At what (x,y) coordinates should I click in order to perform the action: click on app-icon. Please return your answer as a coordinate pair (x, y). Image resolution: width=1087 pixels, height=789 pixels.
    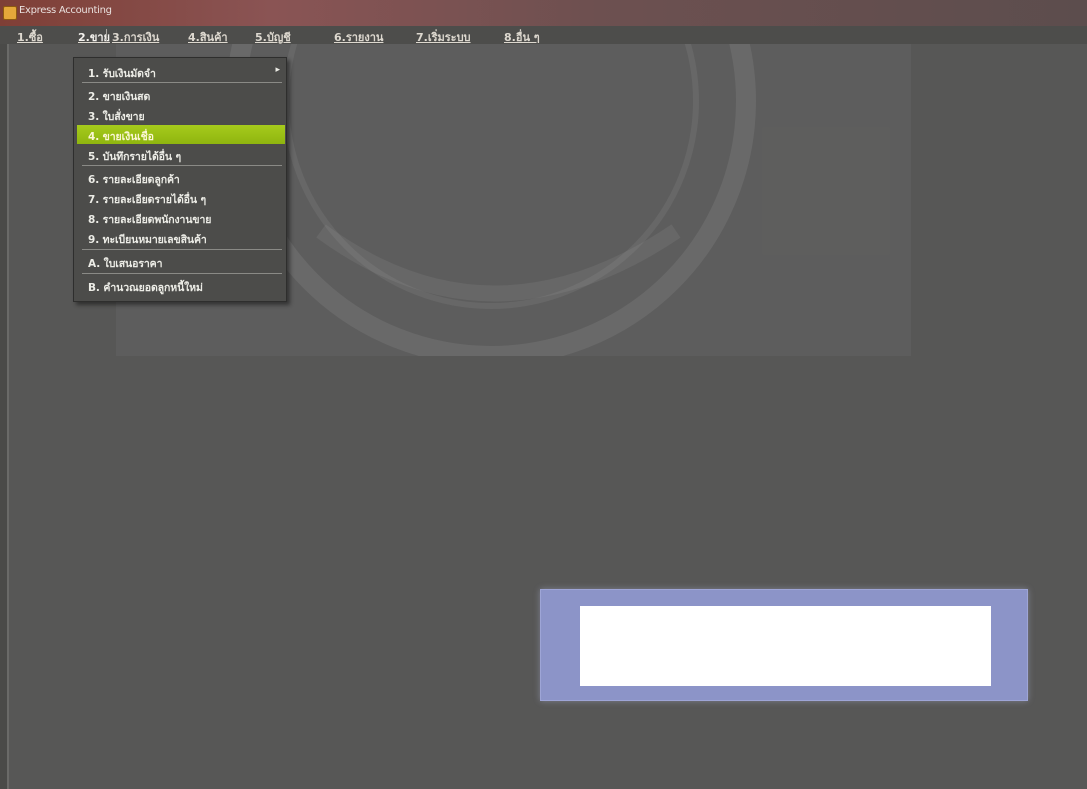
    Looking at the image, I should click on (10, 13).